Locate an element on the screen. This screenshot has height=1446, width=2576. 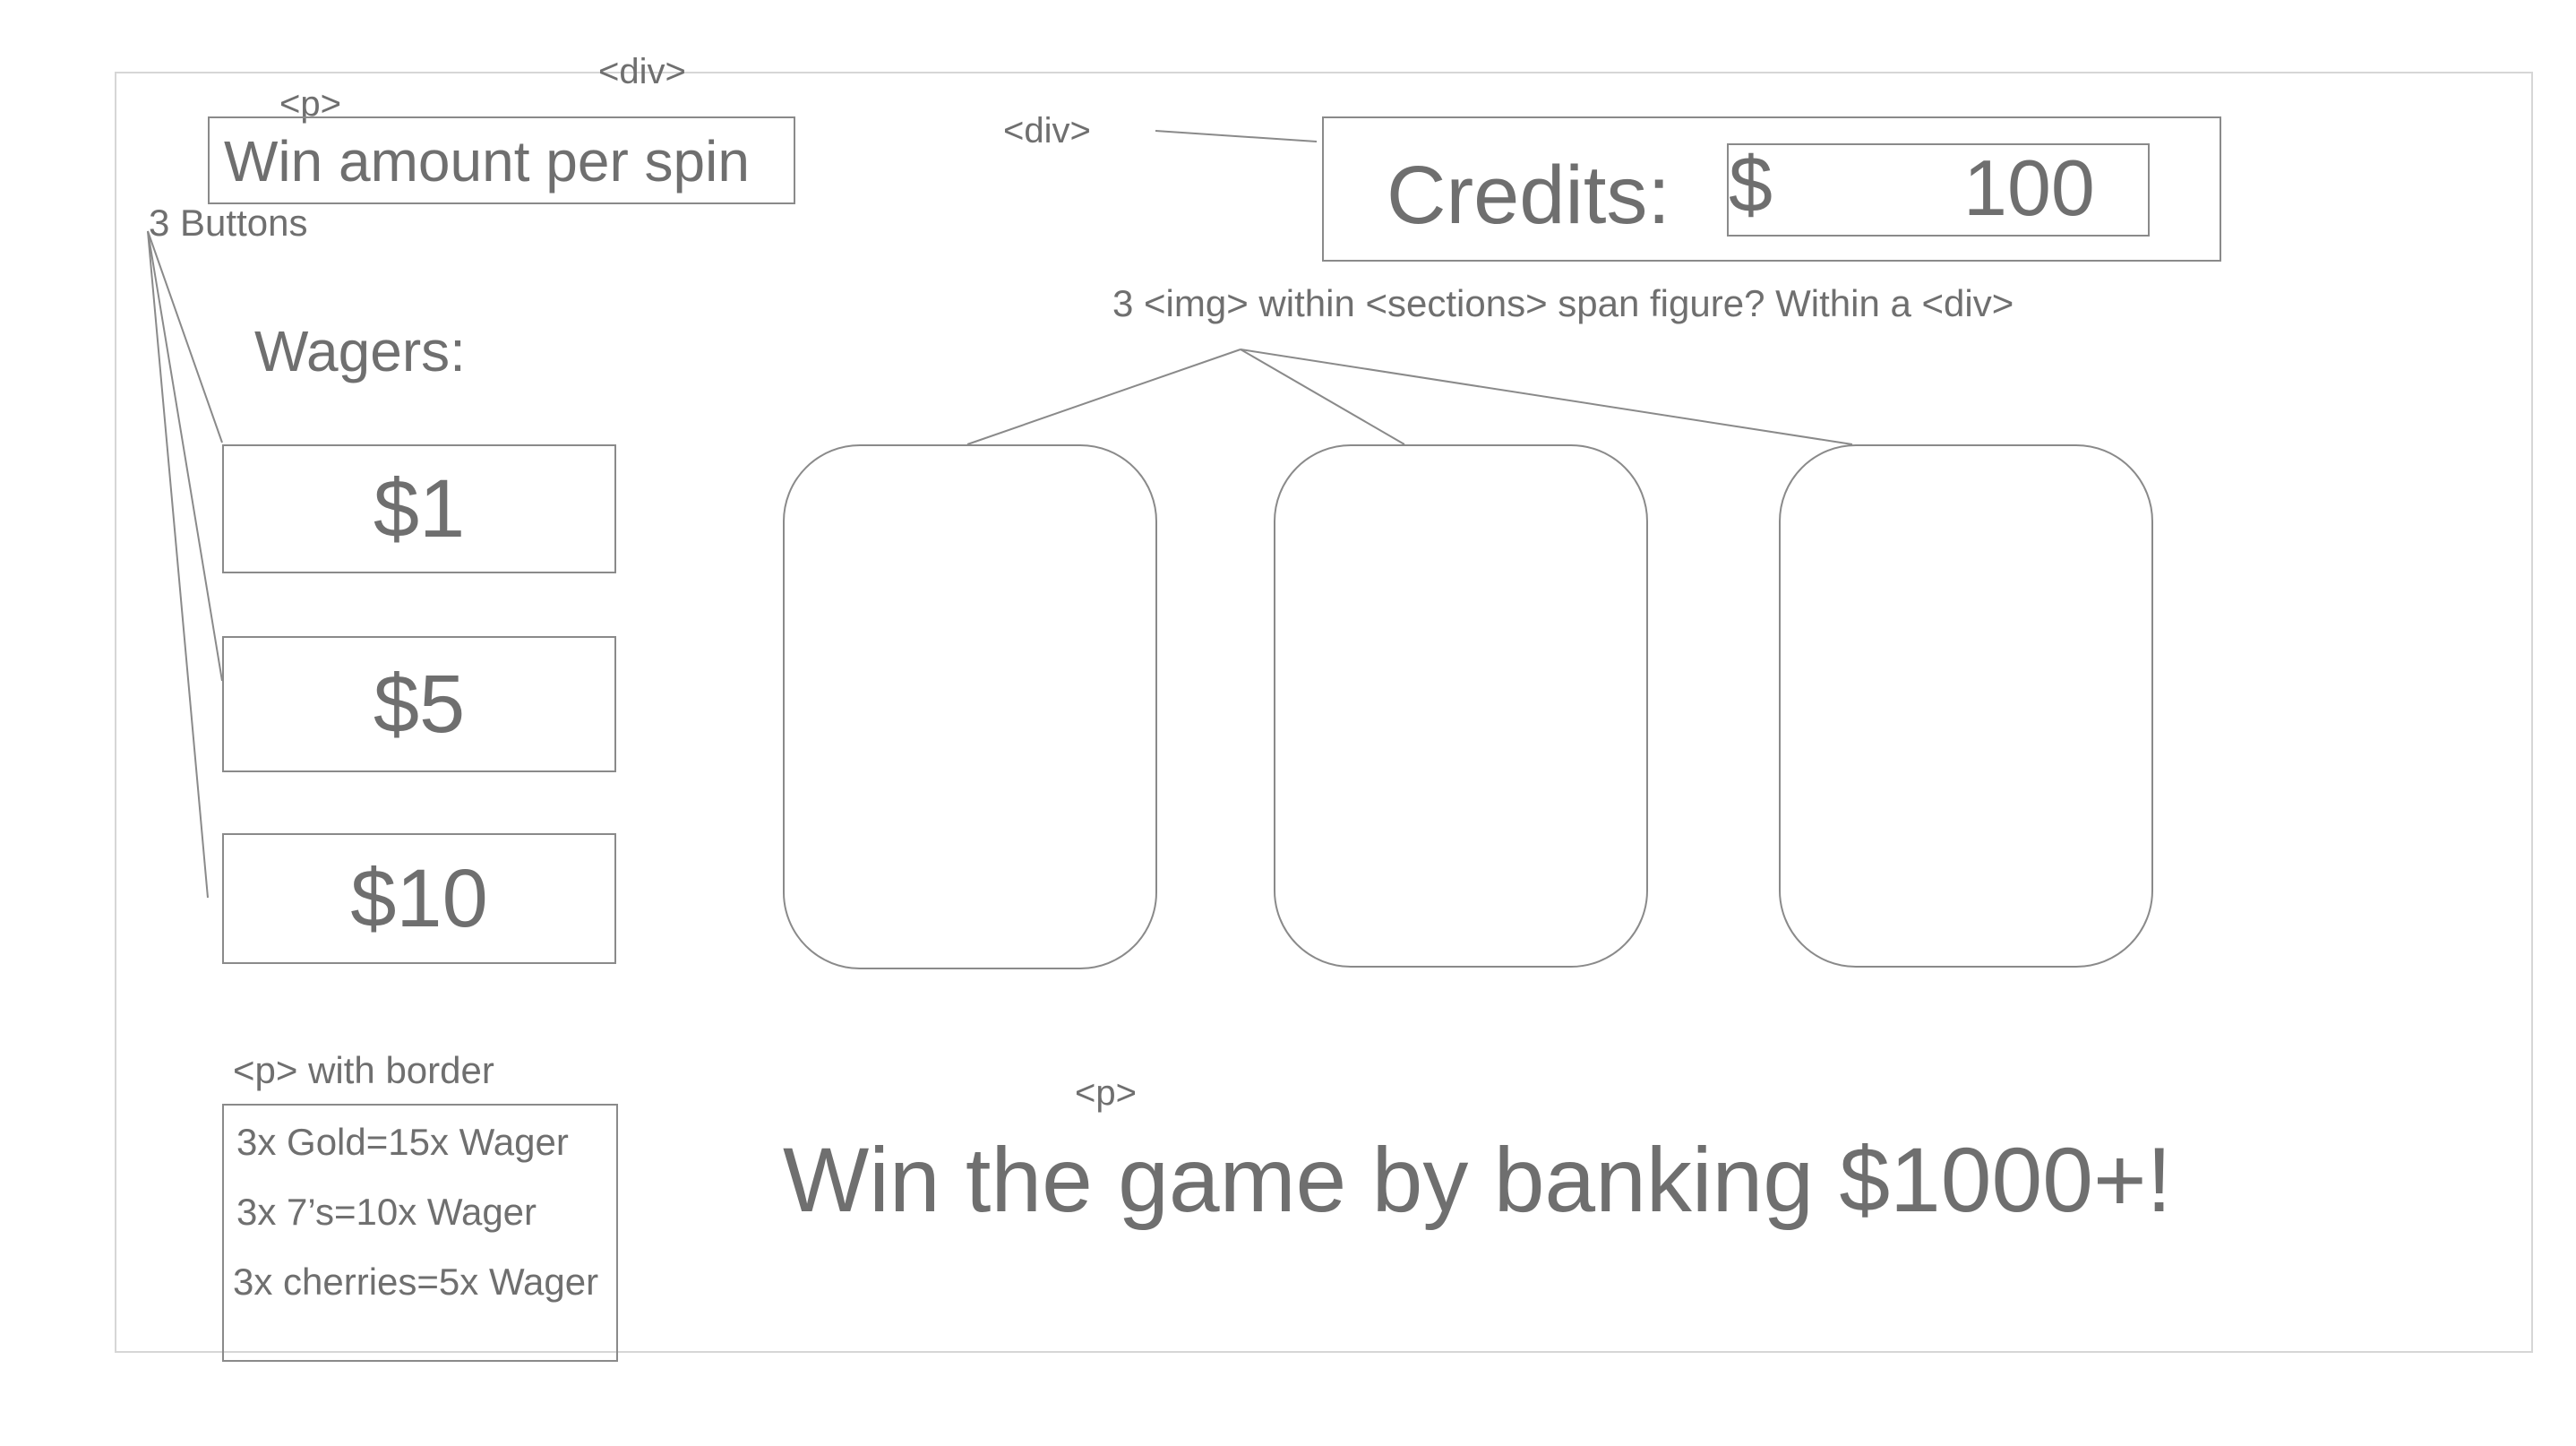
credits-value-box: $ 100 is located at coordinates (1938, 190).